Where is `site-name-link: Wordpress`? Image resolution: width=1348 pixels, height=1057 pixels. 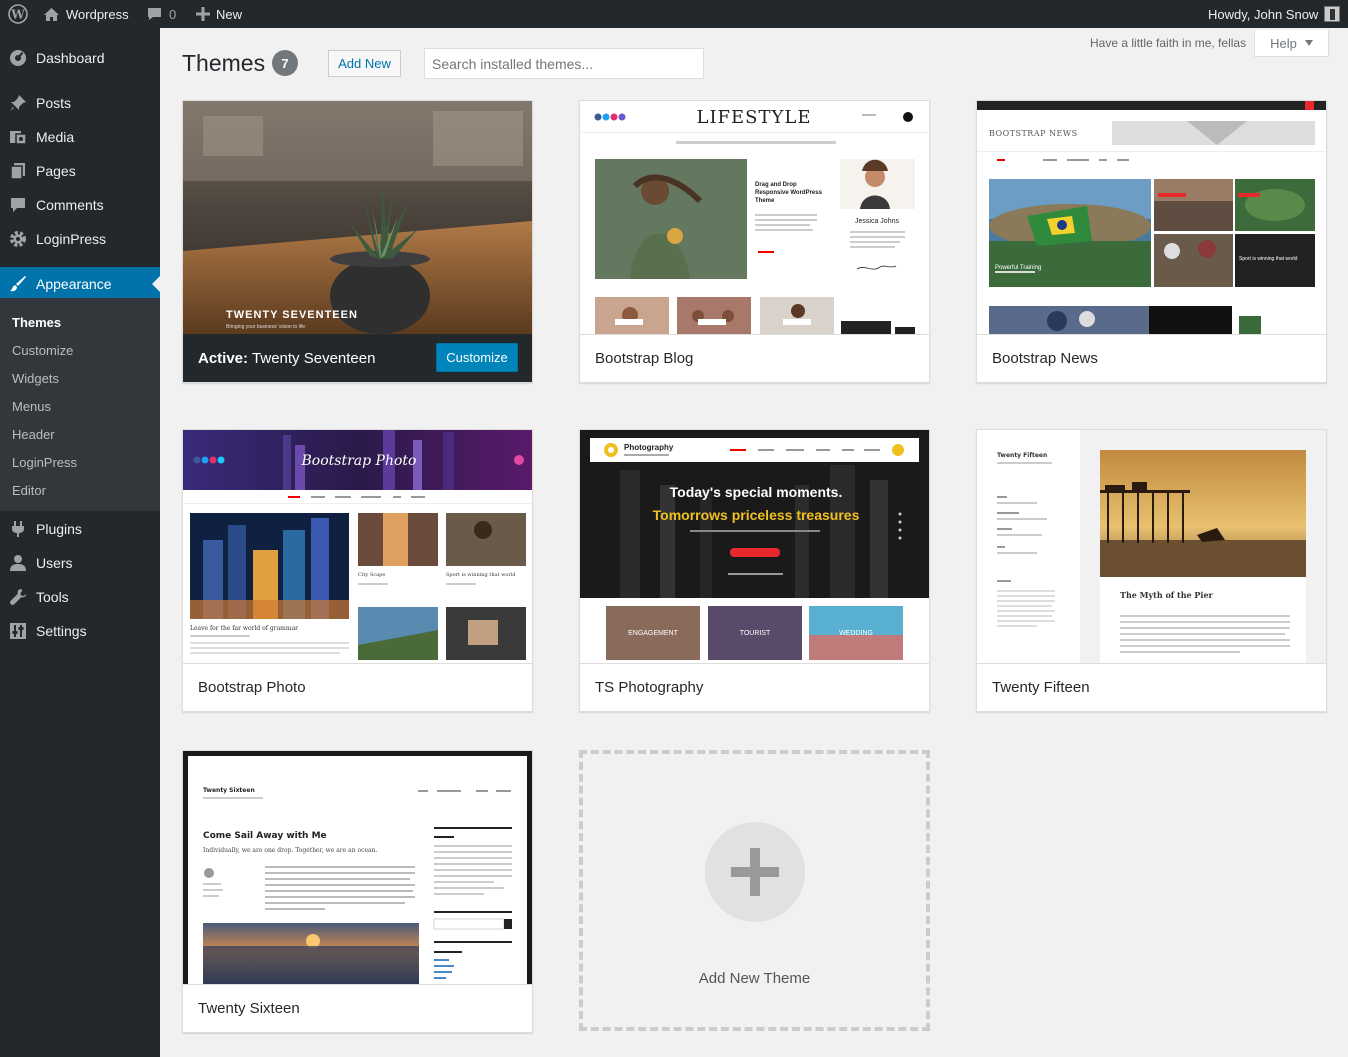 site-name-link: Wordpress is located at coordinates (86, 14).